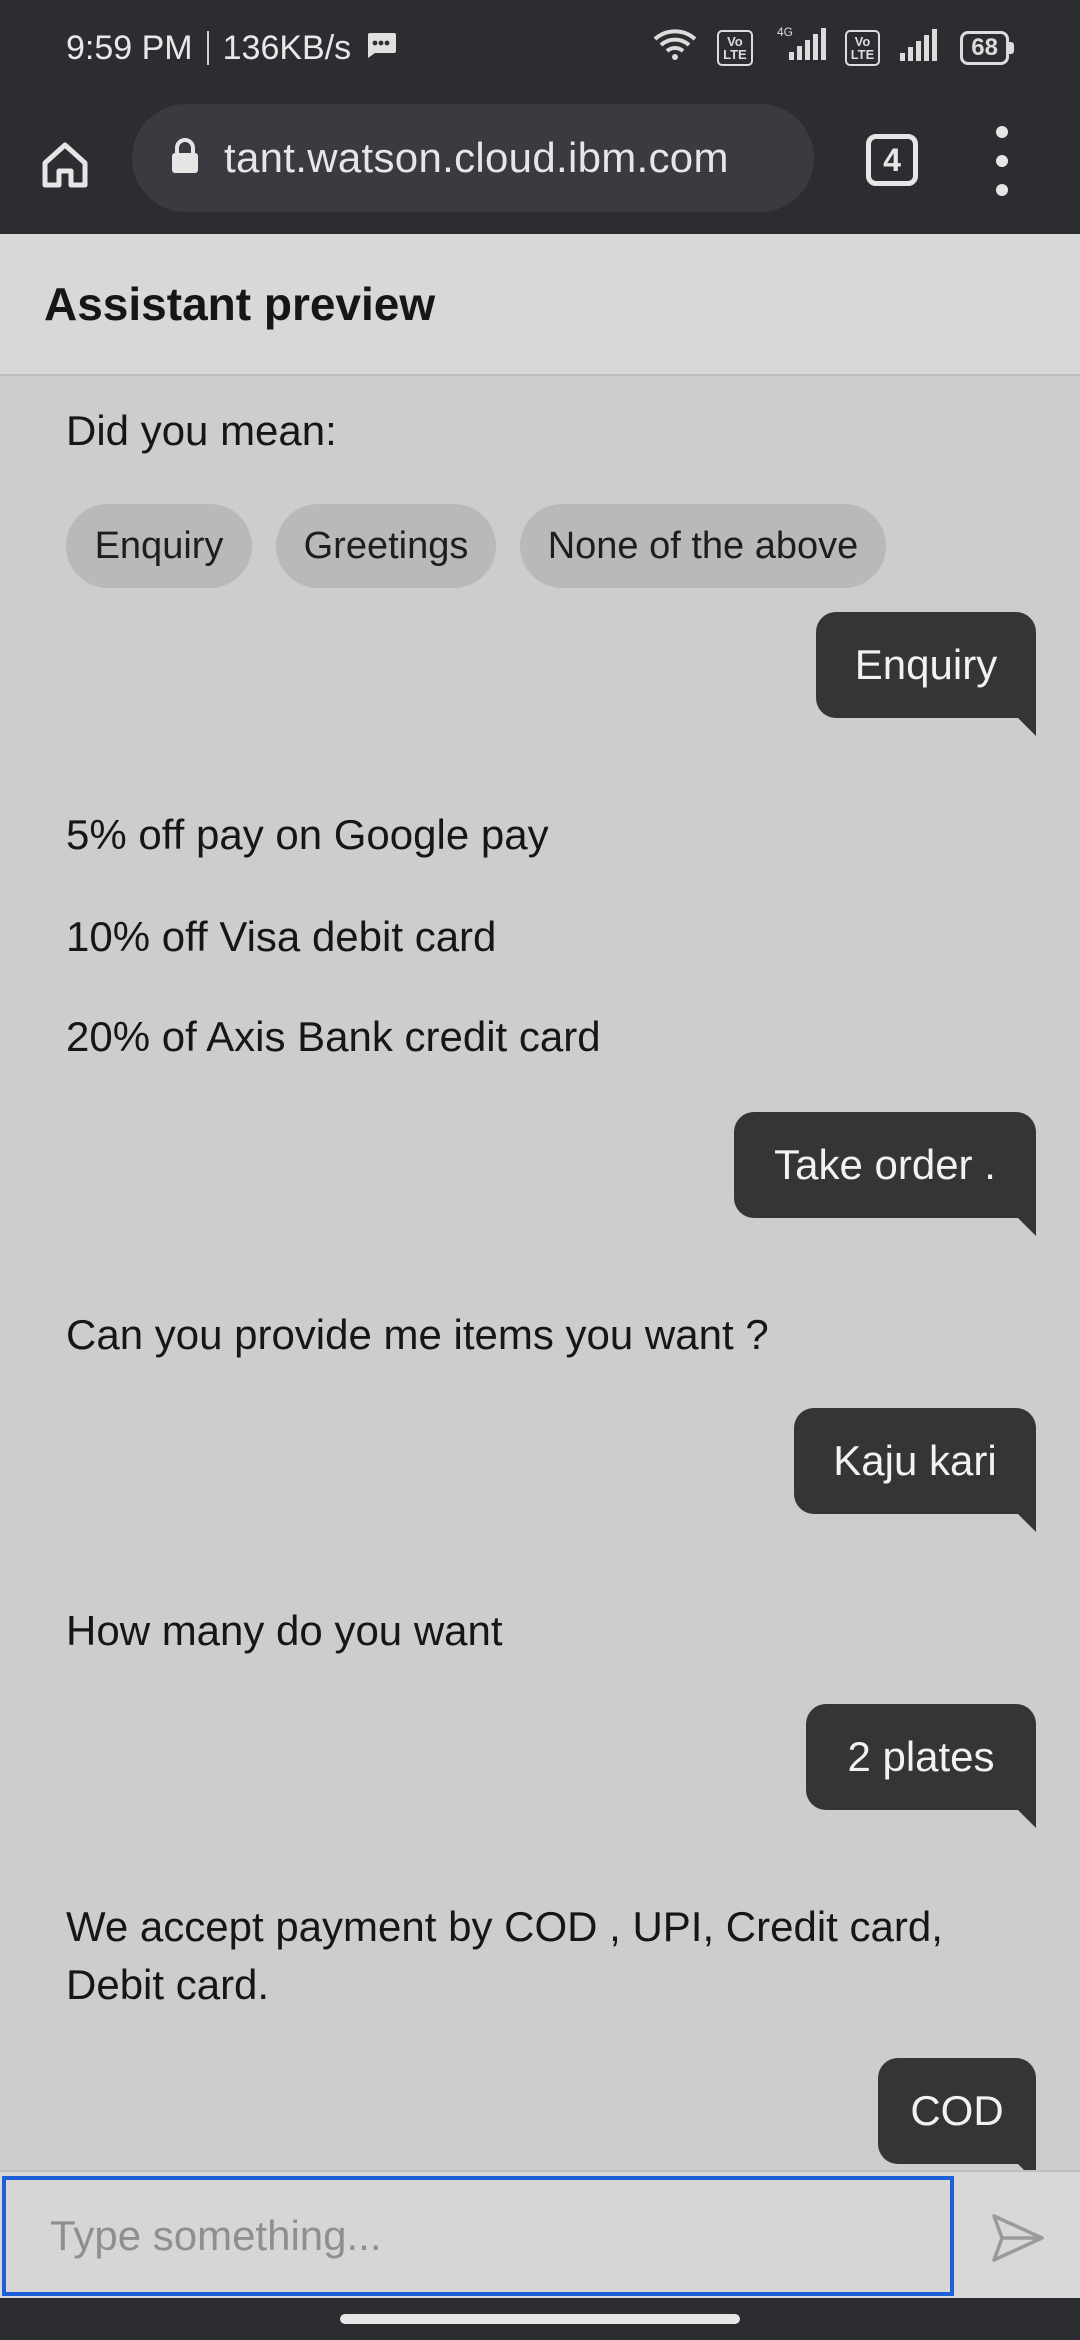  What do you see at coordinates (675, 48) in the screenshot?
I see `wifi-icon` at bounding box center [675, 48].